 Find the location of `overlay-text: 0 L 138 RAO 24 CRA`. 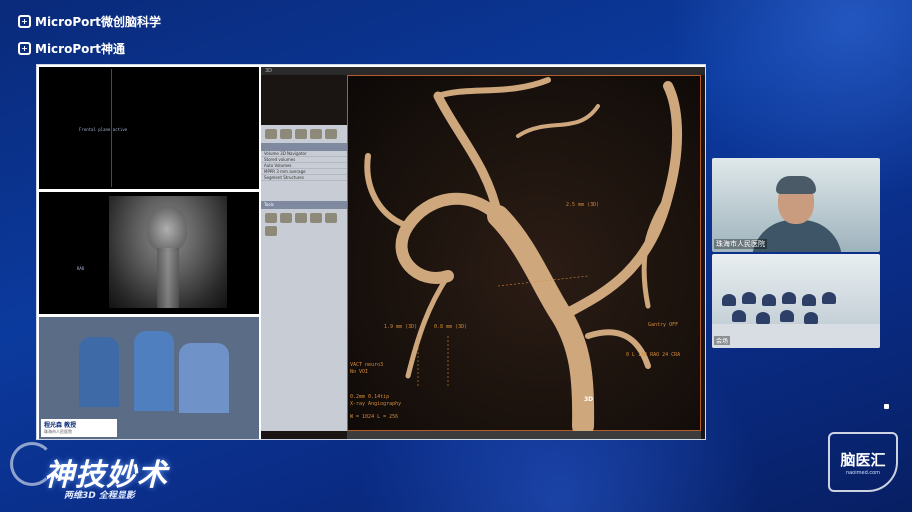

overlay-text: 0 L 138 RAO 24 CRA is located at coordinates (653, 355).